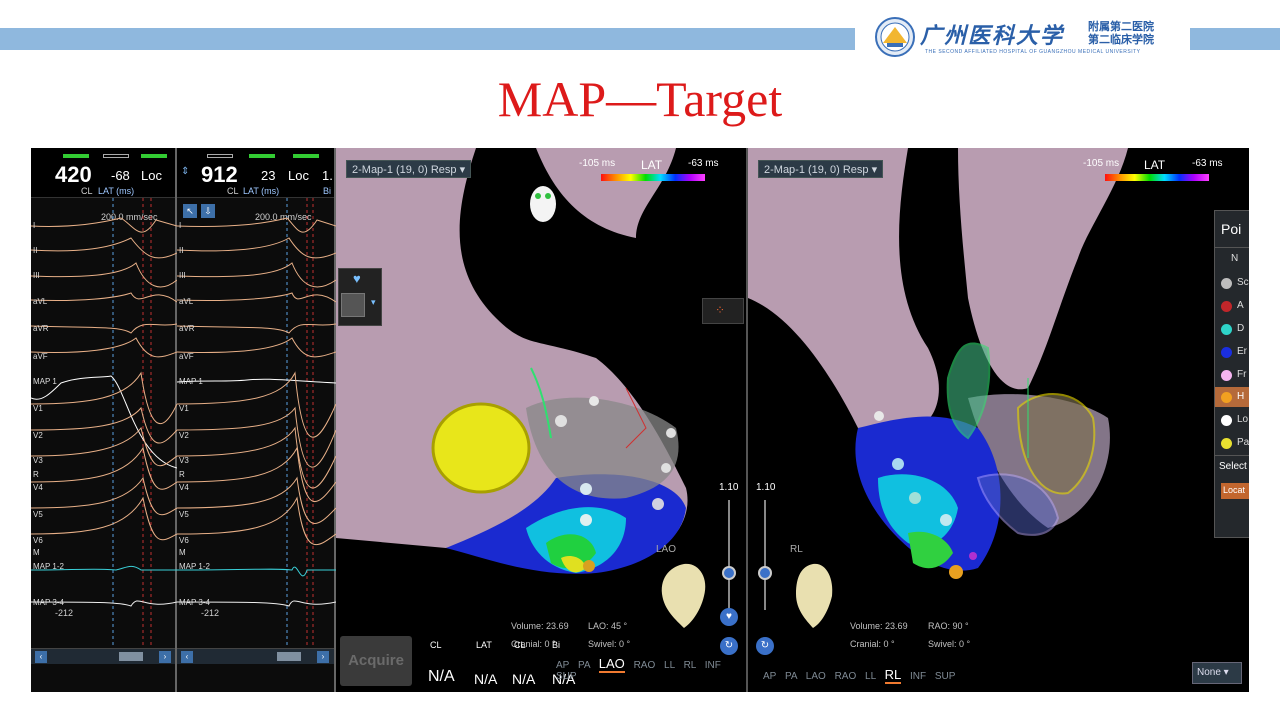  I want to click on ecg1-traces, so click(104, 423).